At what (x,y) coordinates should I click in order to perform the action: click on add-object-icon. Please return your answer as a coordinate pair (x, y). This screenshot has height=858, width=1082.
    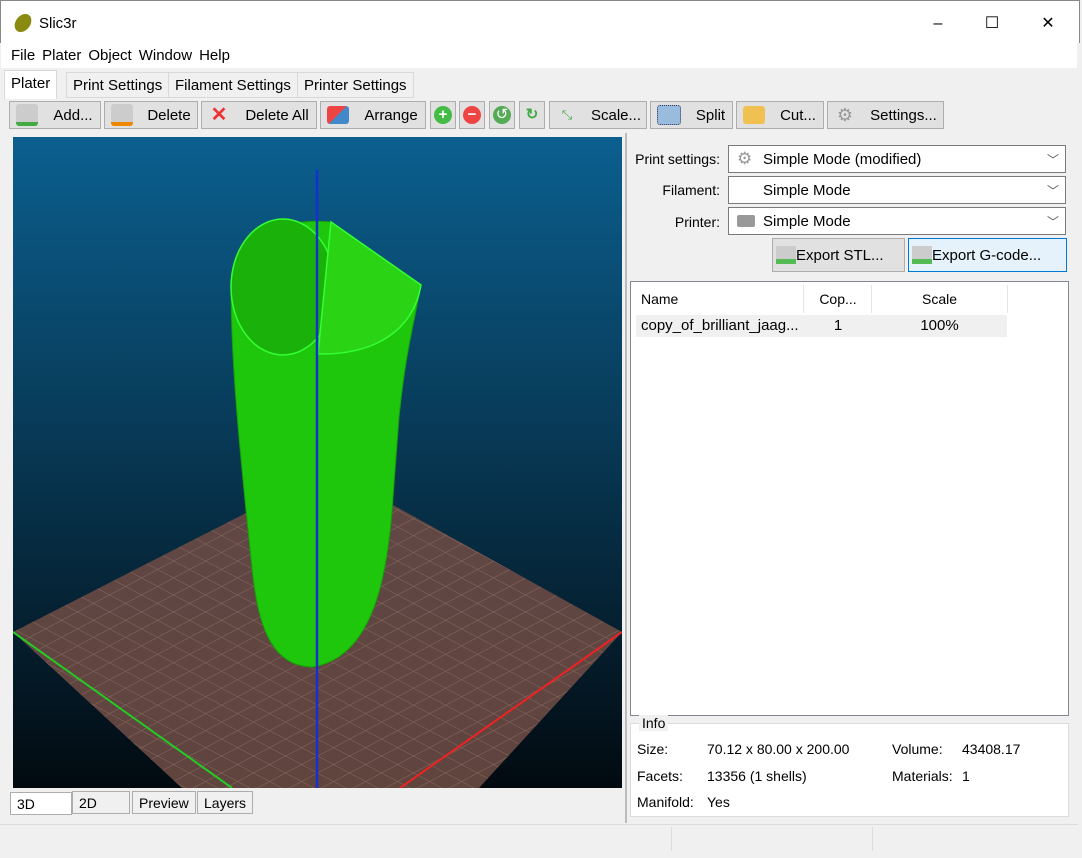
    Looking at the image, I should click on (27, 115).